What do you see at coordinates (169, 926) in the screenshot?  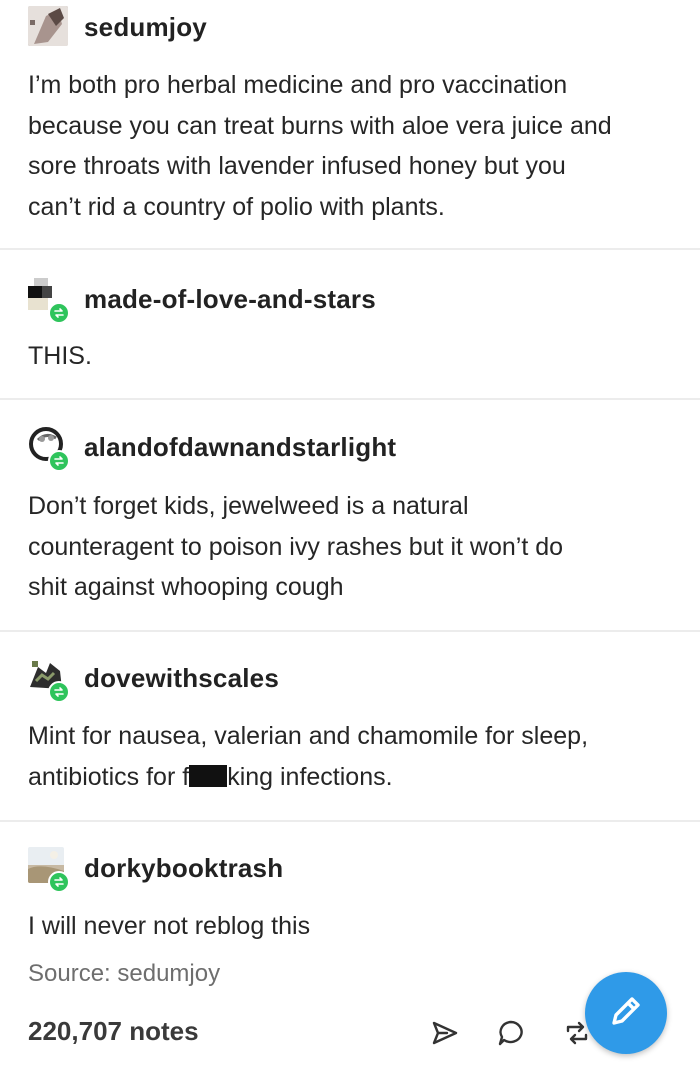 I see `post-body: I will never not reblog this` at bounding box center [169, 926].